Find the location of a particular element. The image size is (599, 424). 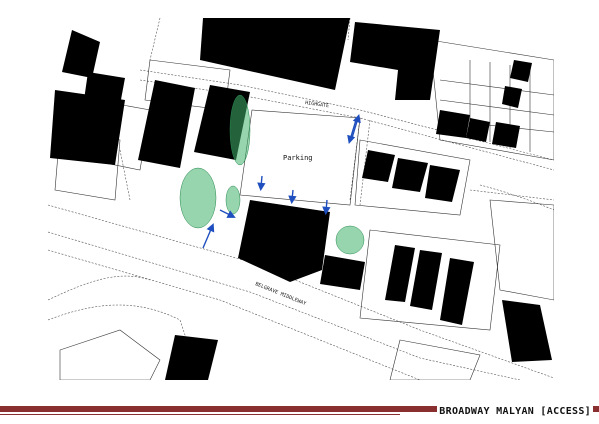

street-label-belgrave-middleway: BELGRAVE MIDDLEWAY is located at coordinates (280, 294).